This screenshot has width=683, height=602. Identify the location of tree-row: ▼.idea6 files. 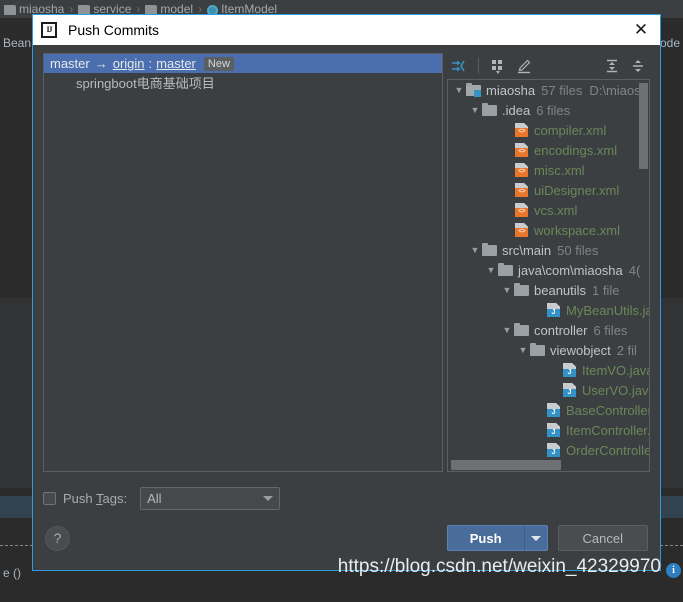
(548, 110).